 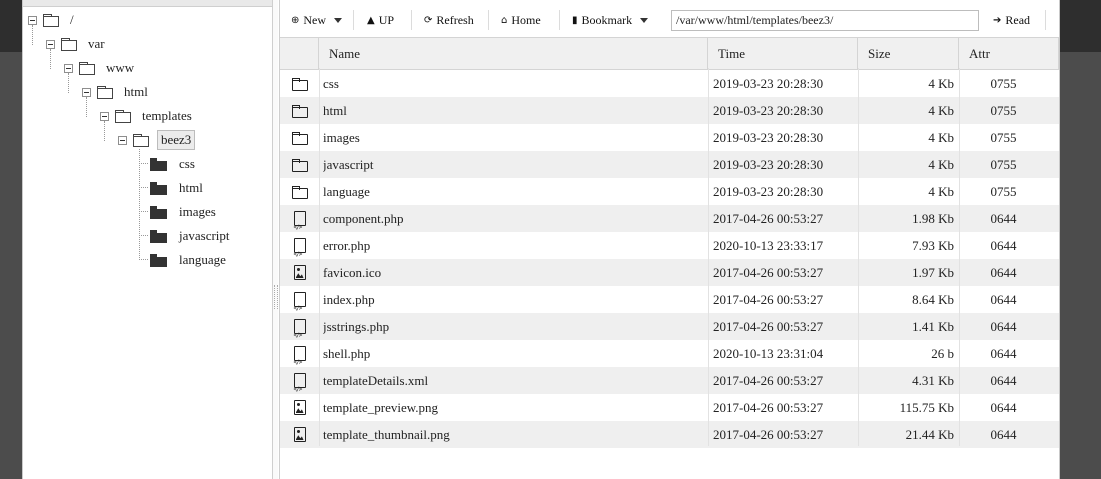 I want to click on tree-node-images: images, so click(x=184, y=212).